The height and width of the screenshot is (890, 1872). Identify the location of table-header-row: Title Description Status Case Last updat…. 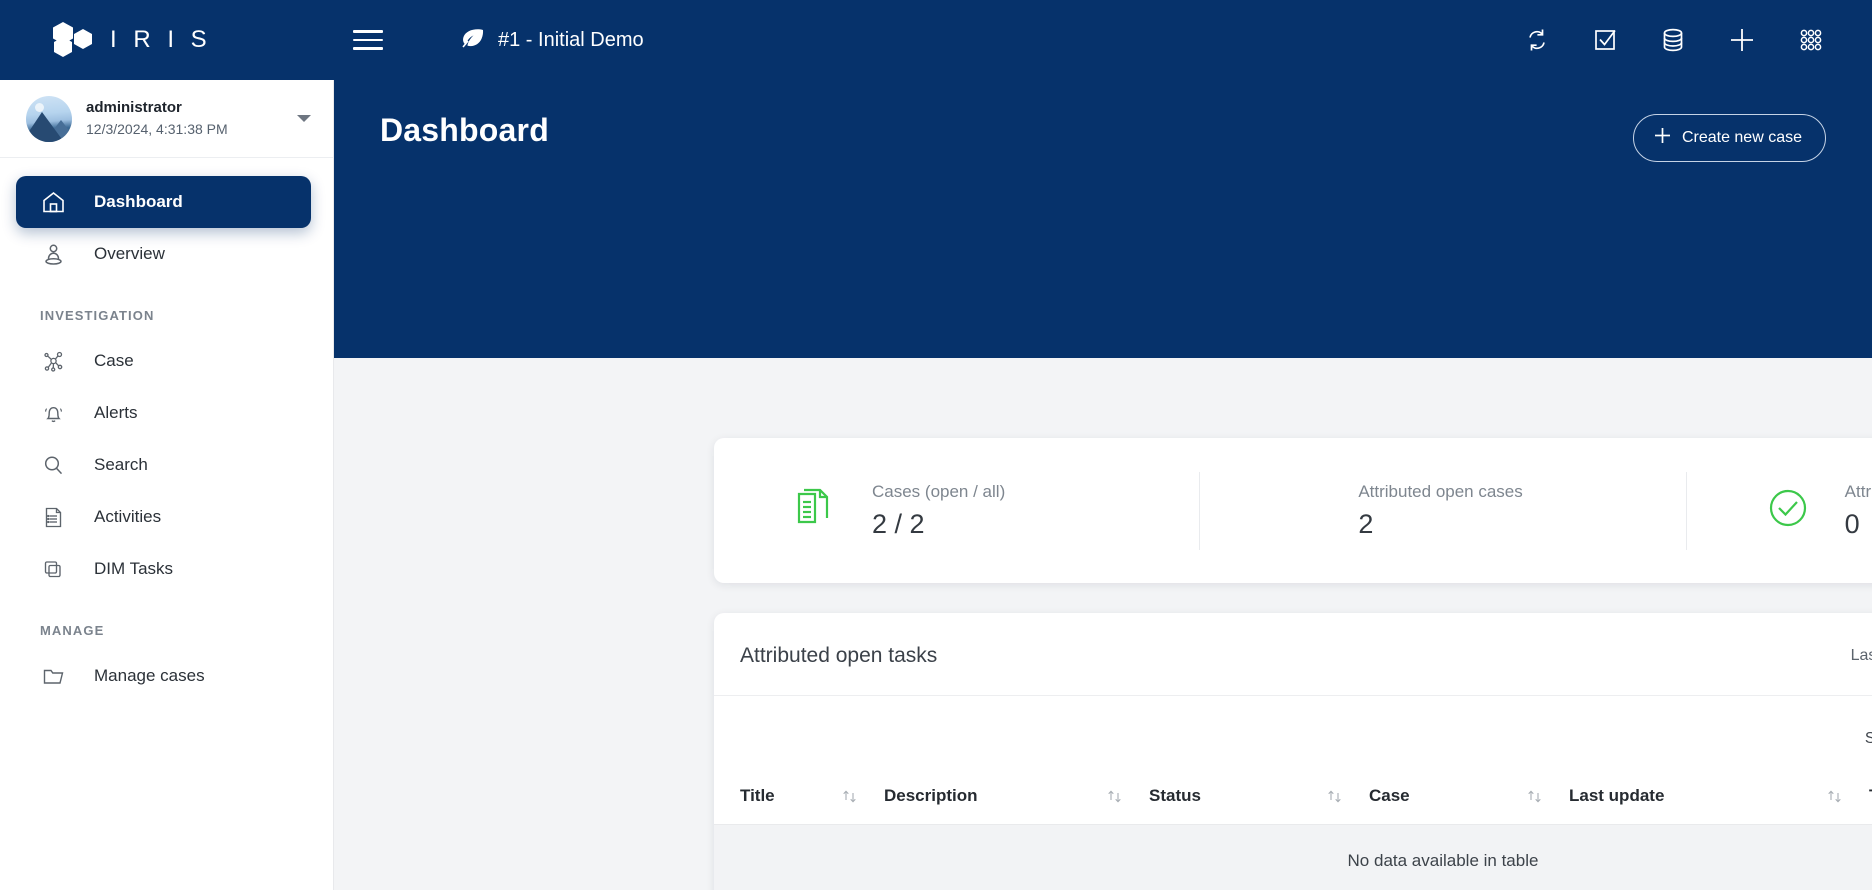
(1293, 797).